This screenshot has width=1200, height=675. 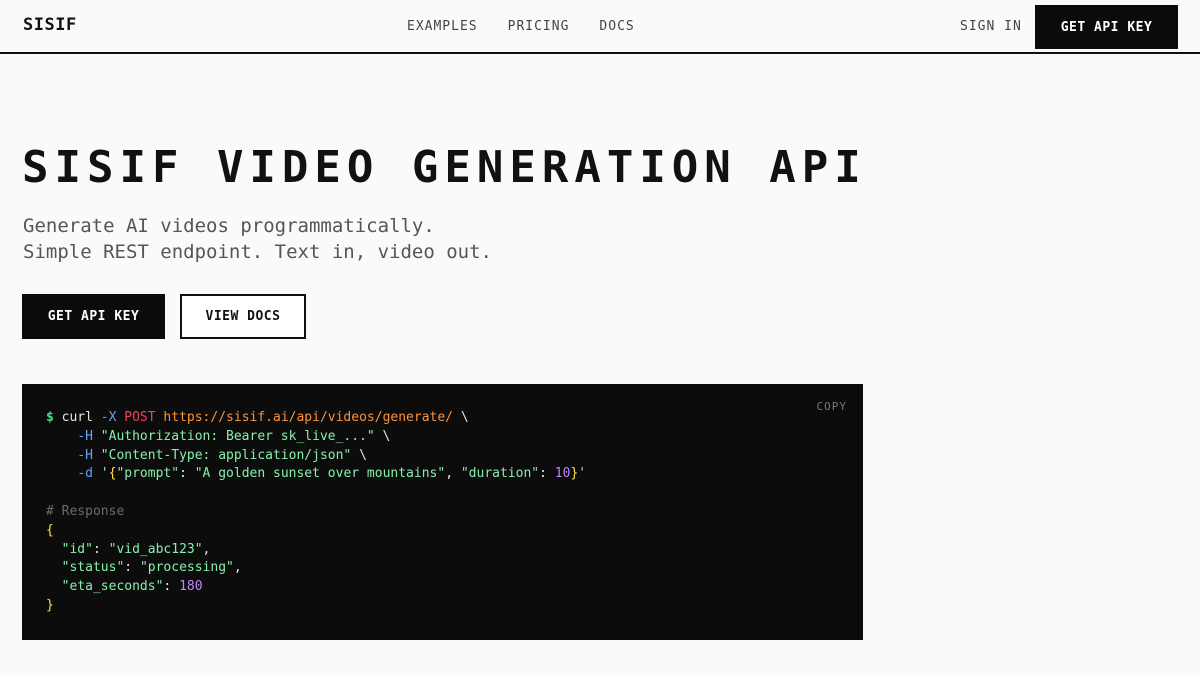 What do you see at coordinates (562, 474) in the screenshot?
I see `duration-value: 10` at bounding box center [562, 474].